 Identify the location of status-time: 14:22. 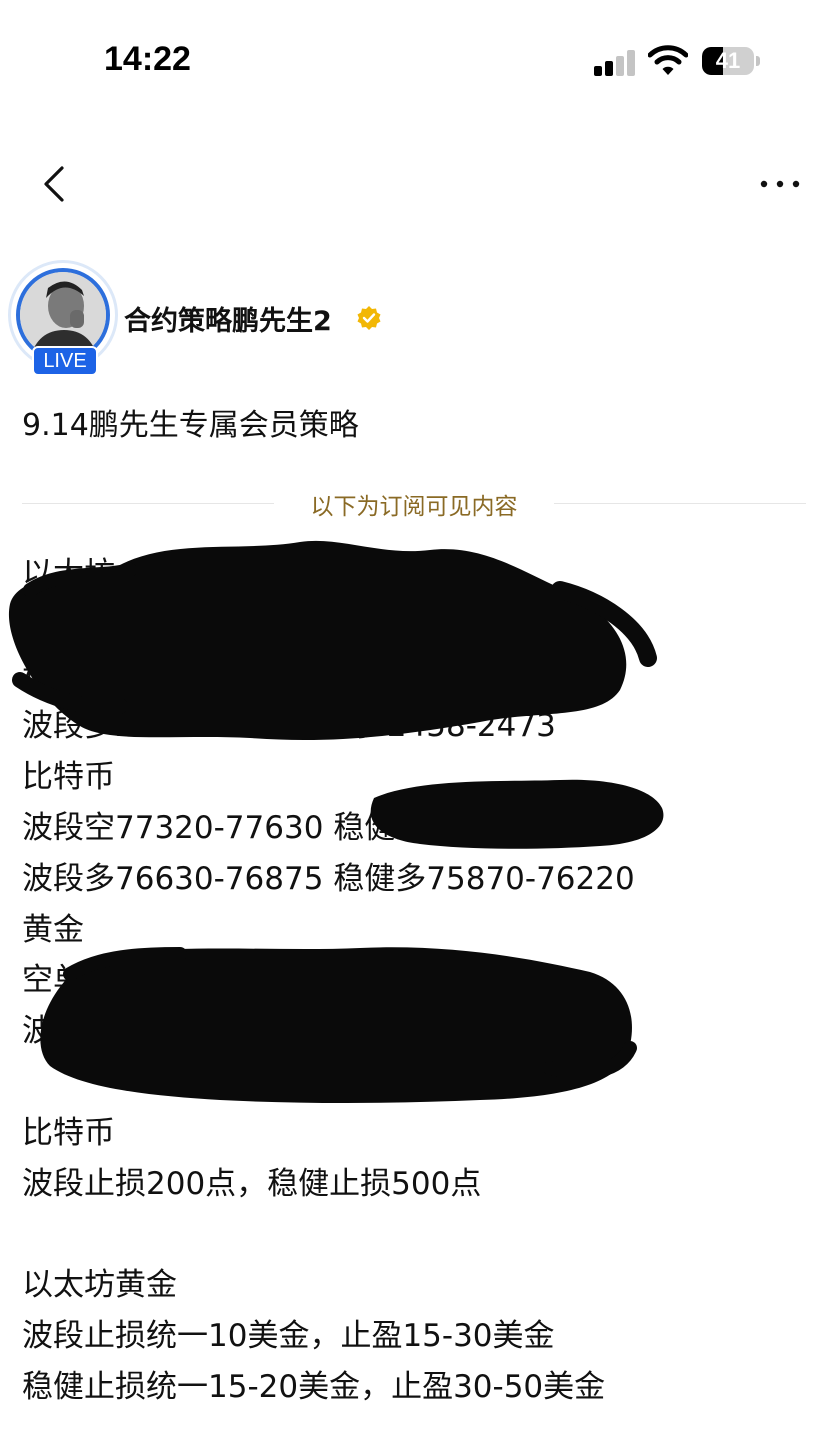
(147, 59).